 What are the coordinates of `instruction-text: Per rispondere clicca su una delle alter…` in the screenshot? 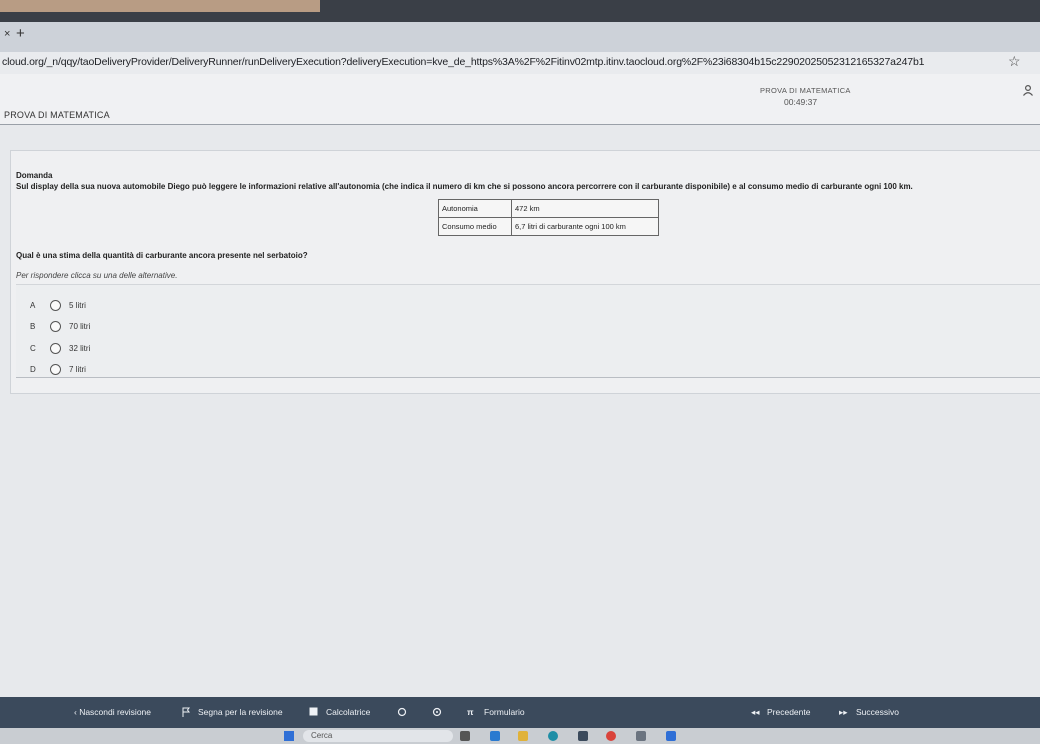 It's located at (97, 275).